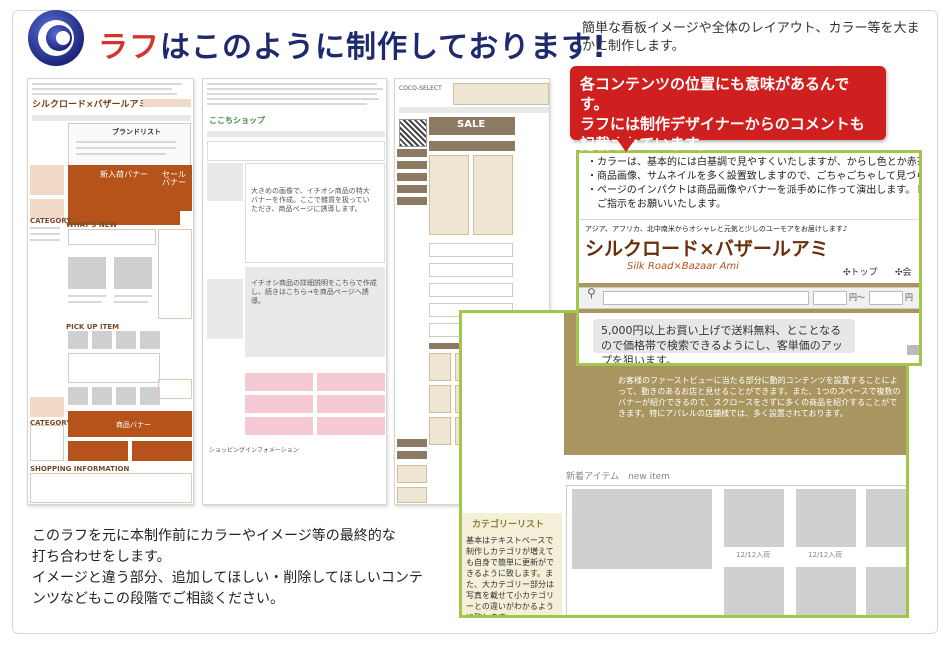 This screenshot has height=646, width=950. I want to click on comment-bullet-1: ・カラーは、基本的には白基調で見やすくいたしますが、からし色とか赤茶色, so click(754, 162).